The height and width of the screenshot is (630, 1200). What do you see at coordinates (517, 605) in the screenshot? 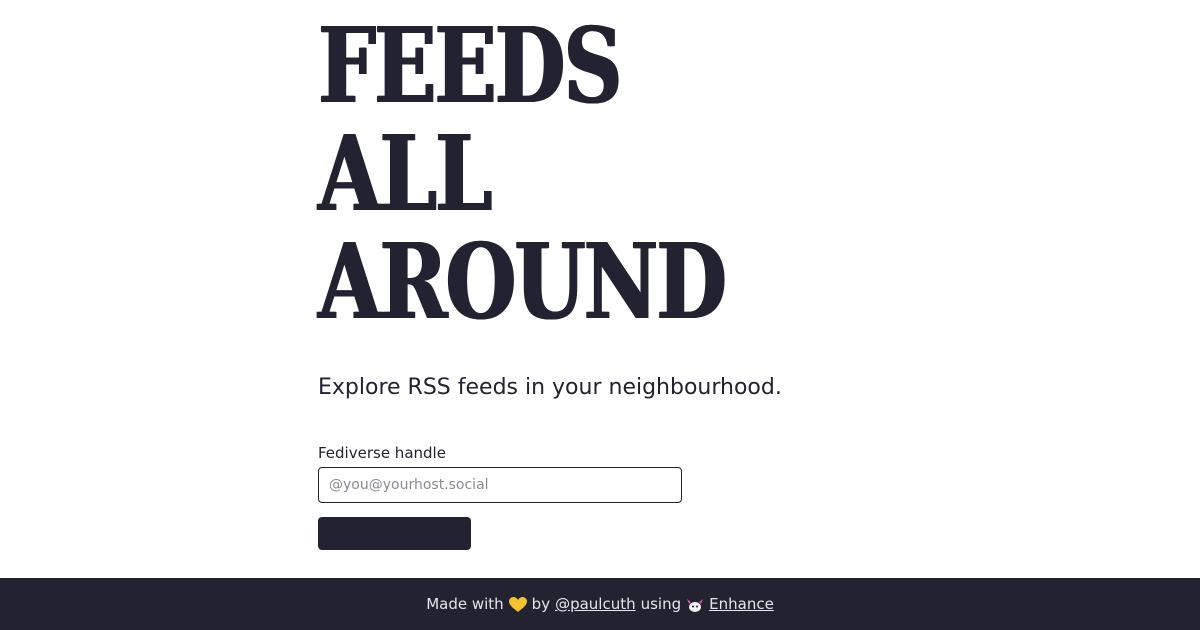
I see `yellow-heart-icon` at bounding box center [517, 605].